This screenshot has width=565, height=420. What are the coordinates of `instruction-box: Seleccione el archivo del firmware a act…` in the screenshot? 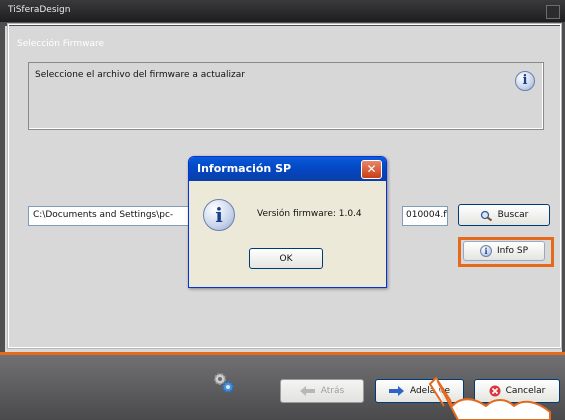 It's located at (286, 96).